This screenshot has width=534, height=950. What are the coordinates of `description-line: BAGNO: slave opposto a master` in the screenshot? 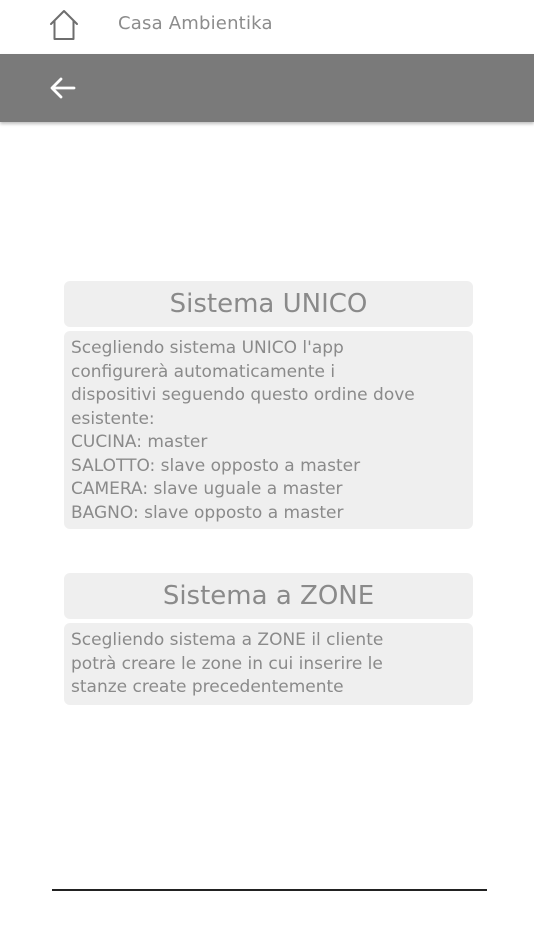 It's located at (207, 512).